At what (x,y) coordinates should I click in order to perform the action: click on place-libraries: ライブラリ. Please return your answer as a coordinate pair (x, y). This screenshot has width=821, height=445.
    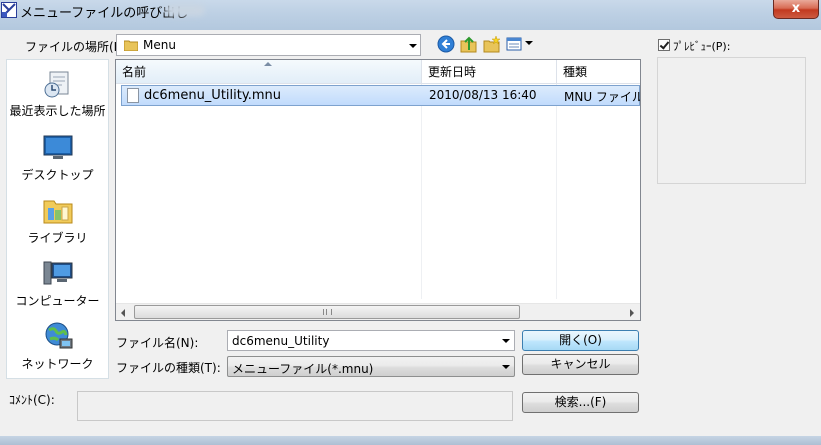
    Looking at the image, I should click on (57, 220).